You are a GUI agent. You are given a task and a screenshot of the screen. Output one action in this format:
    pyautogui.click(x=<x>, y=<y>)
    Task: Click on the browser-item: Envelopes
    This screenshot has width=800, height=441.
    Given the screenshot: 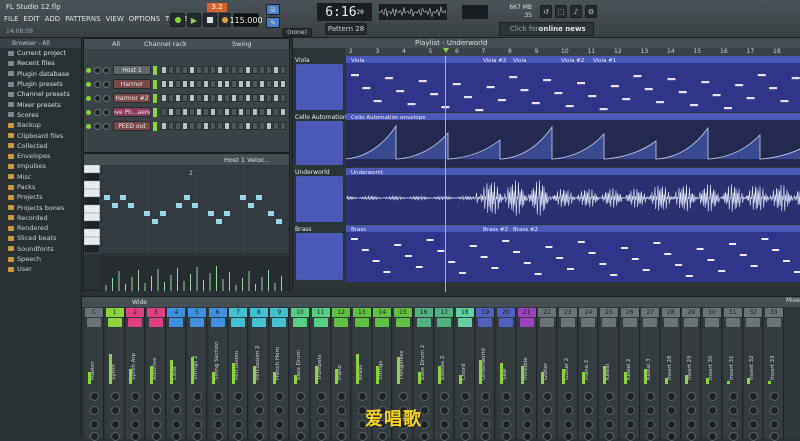 What is the action you would take?
    pyautogui.click(x=40, y=156)
    